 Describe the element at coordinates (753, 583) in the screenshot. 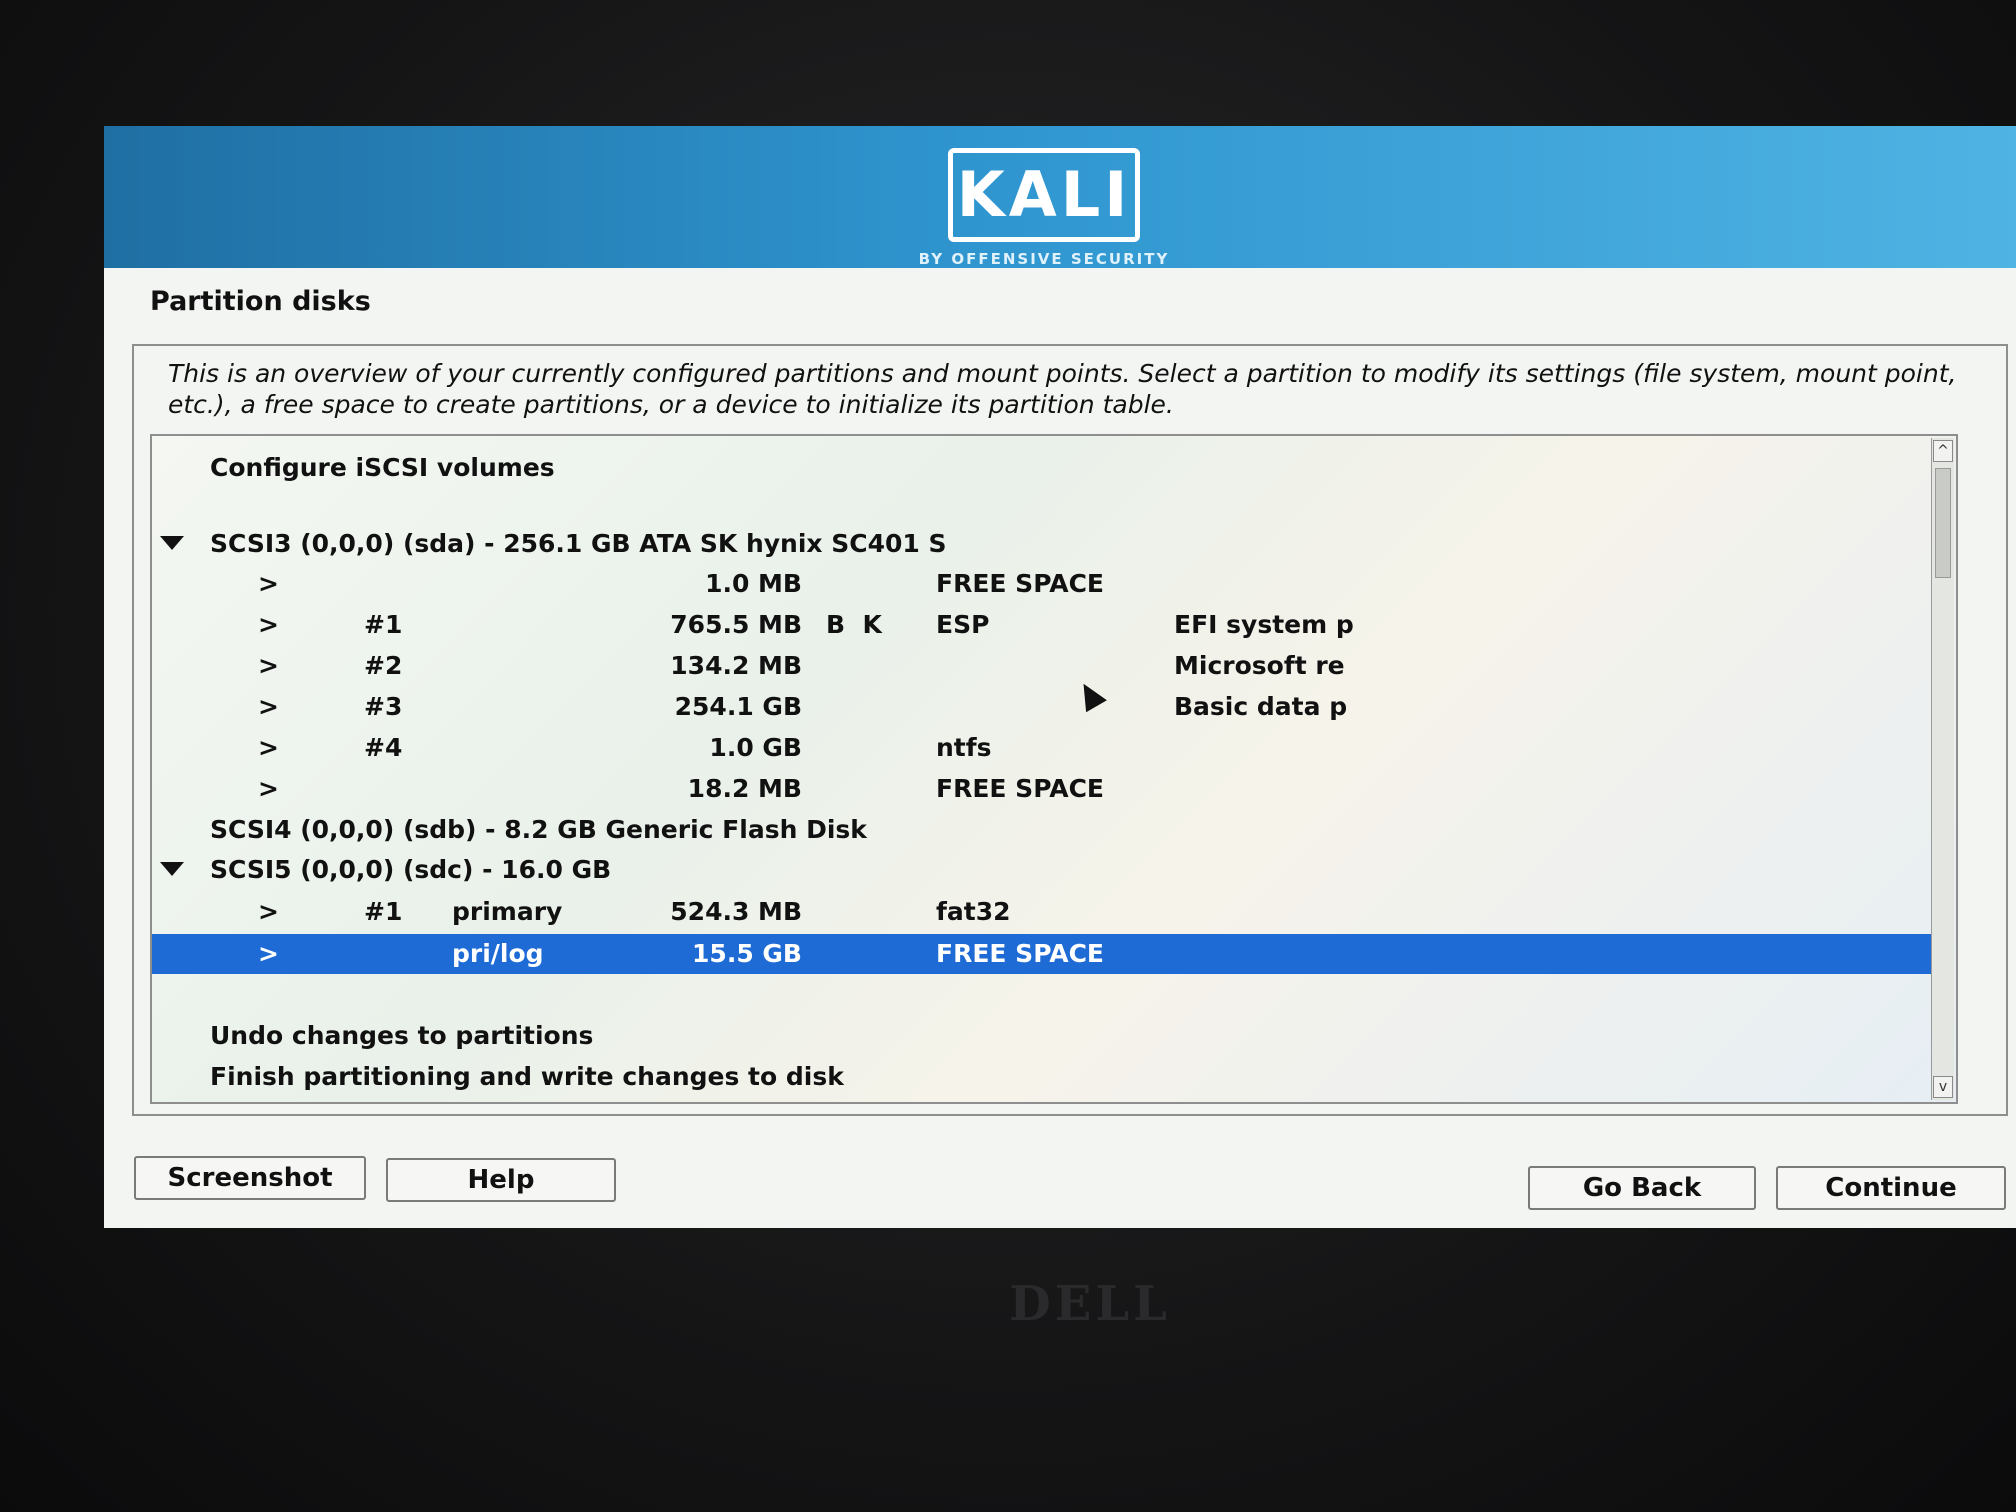

I see `partition-size: 1.0 MB` at that location.